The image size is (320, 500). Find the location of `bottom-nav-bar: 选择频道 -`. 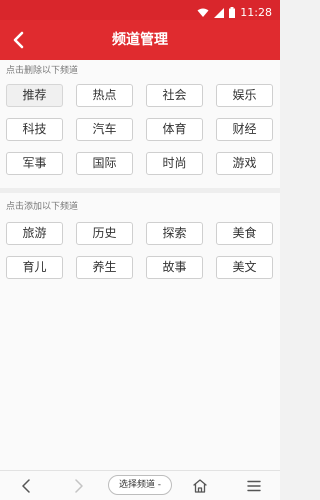

bottom-nav-bar: 选择频道 - is located at coordinates (140, 485).